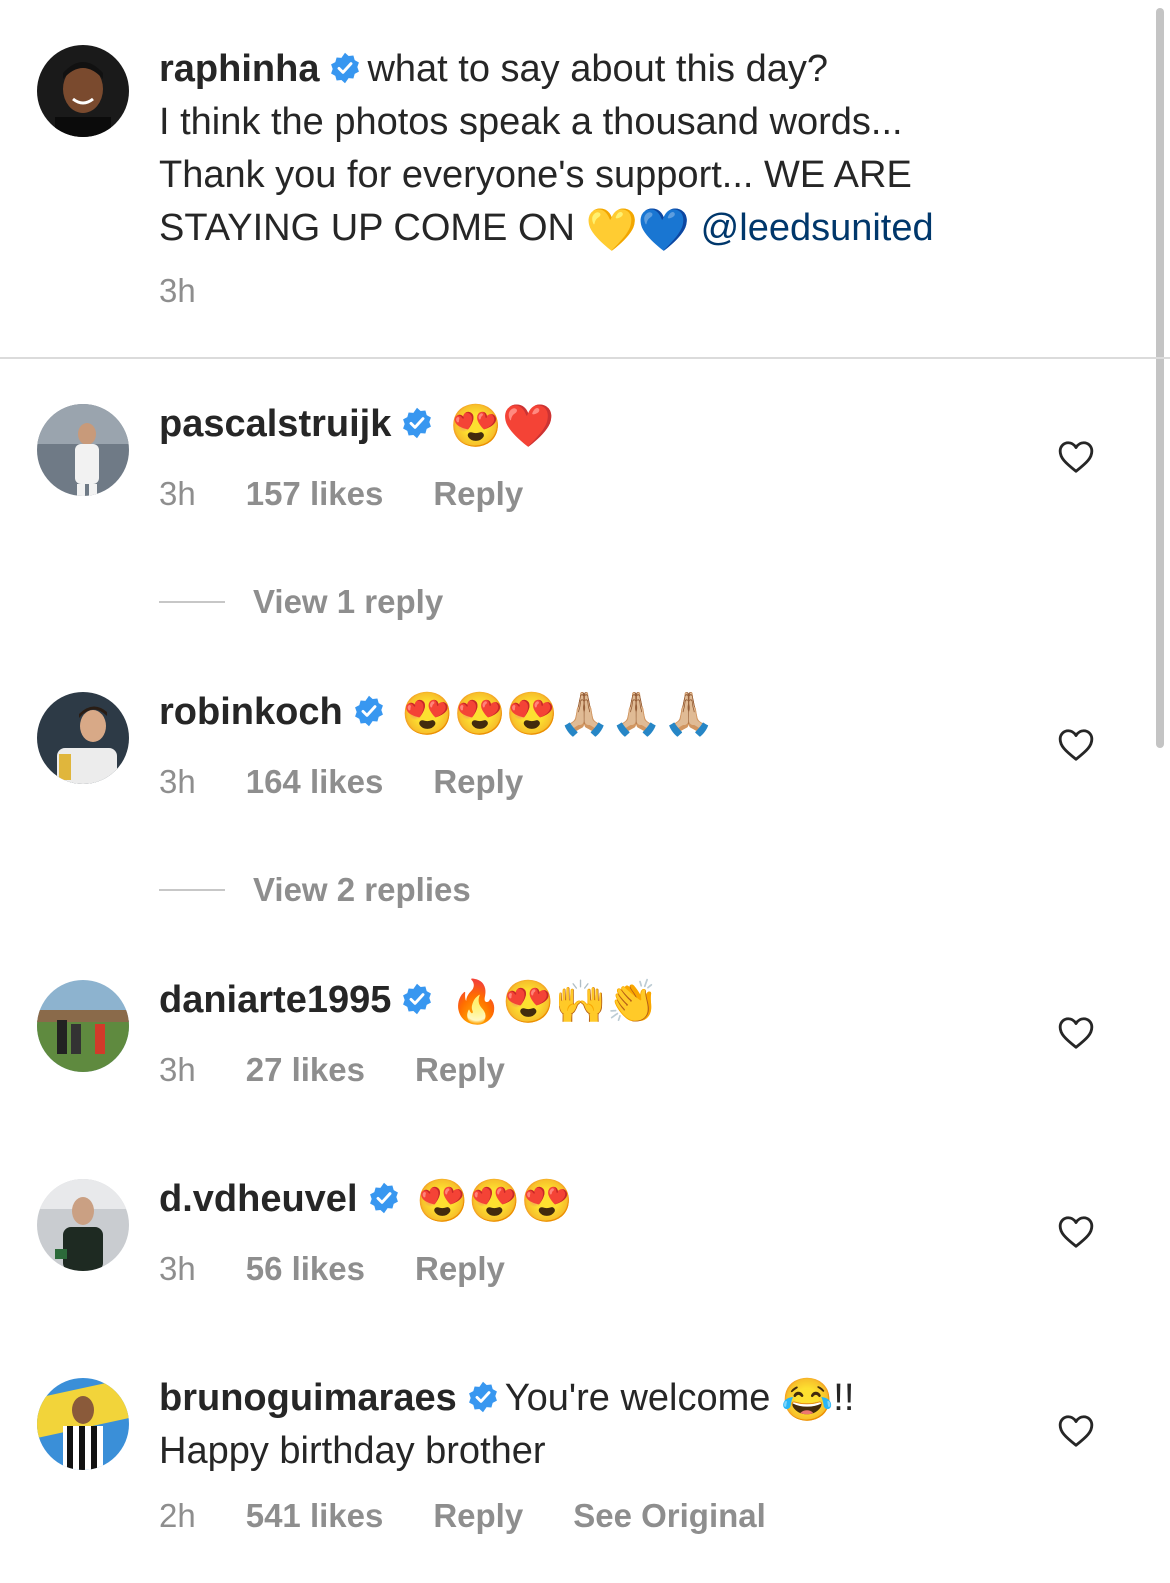 The width and height of the screenshot is (1170, 1583). I want to click on laughing-emoji: 😂, so click(807, 1399).